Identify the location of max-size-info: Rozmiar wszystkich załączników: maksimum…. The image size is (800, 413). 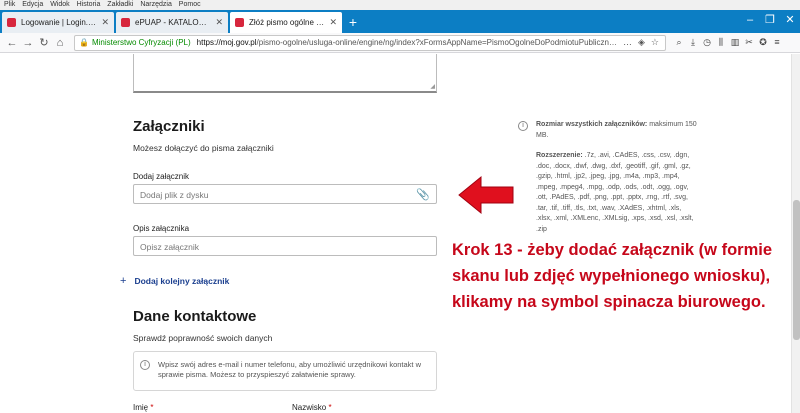
(617, 130).